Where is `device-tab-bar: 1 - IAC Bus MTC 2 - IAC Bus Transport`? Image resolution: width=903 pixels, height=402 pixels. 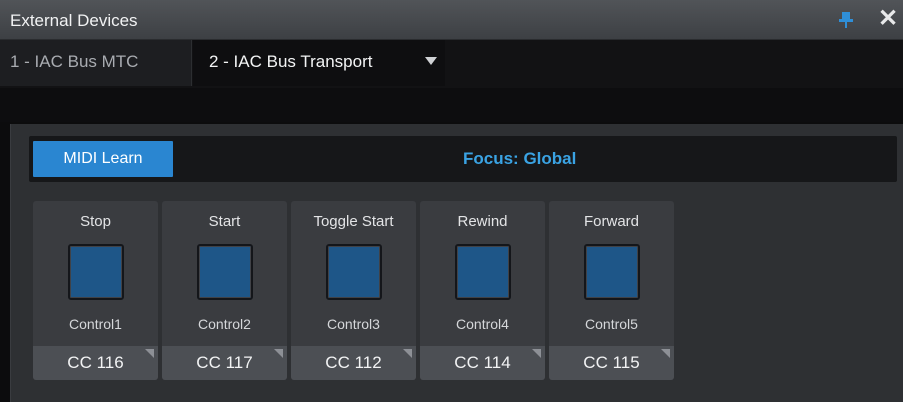
device-tab-bar: 1 - IAC Bus MTC 2 - IAC Bus Transport is located at coordinates (451, 64).